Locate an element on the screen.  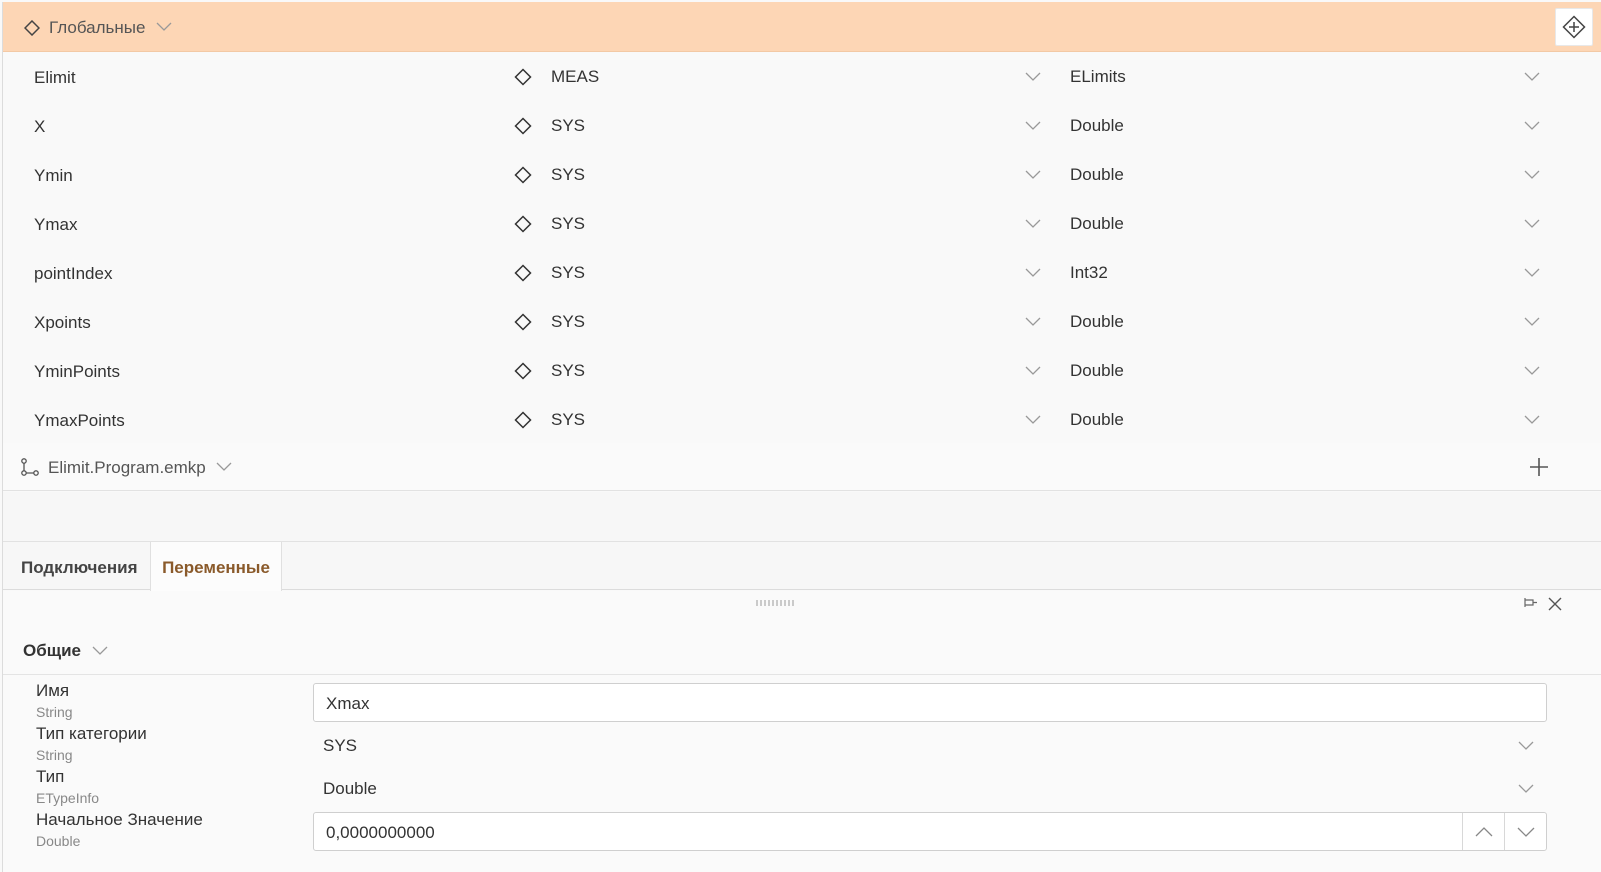
close-icon is located at coordinates (1555, 604).